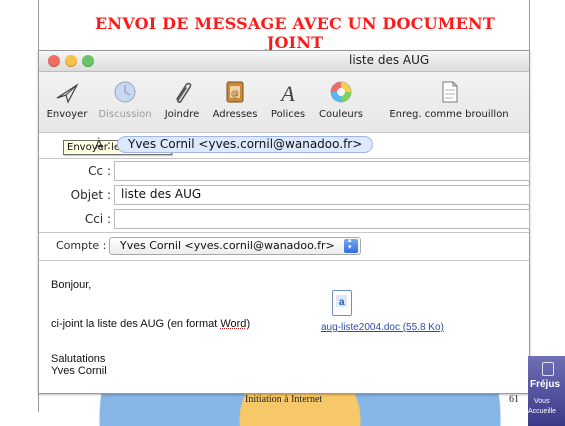 This screenshot has height=426, width=565. Describe the element at coordinates (342, 303) in the screenshot. I see `attachment-document-icon` at that location.